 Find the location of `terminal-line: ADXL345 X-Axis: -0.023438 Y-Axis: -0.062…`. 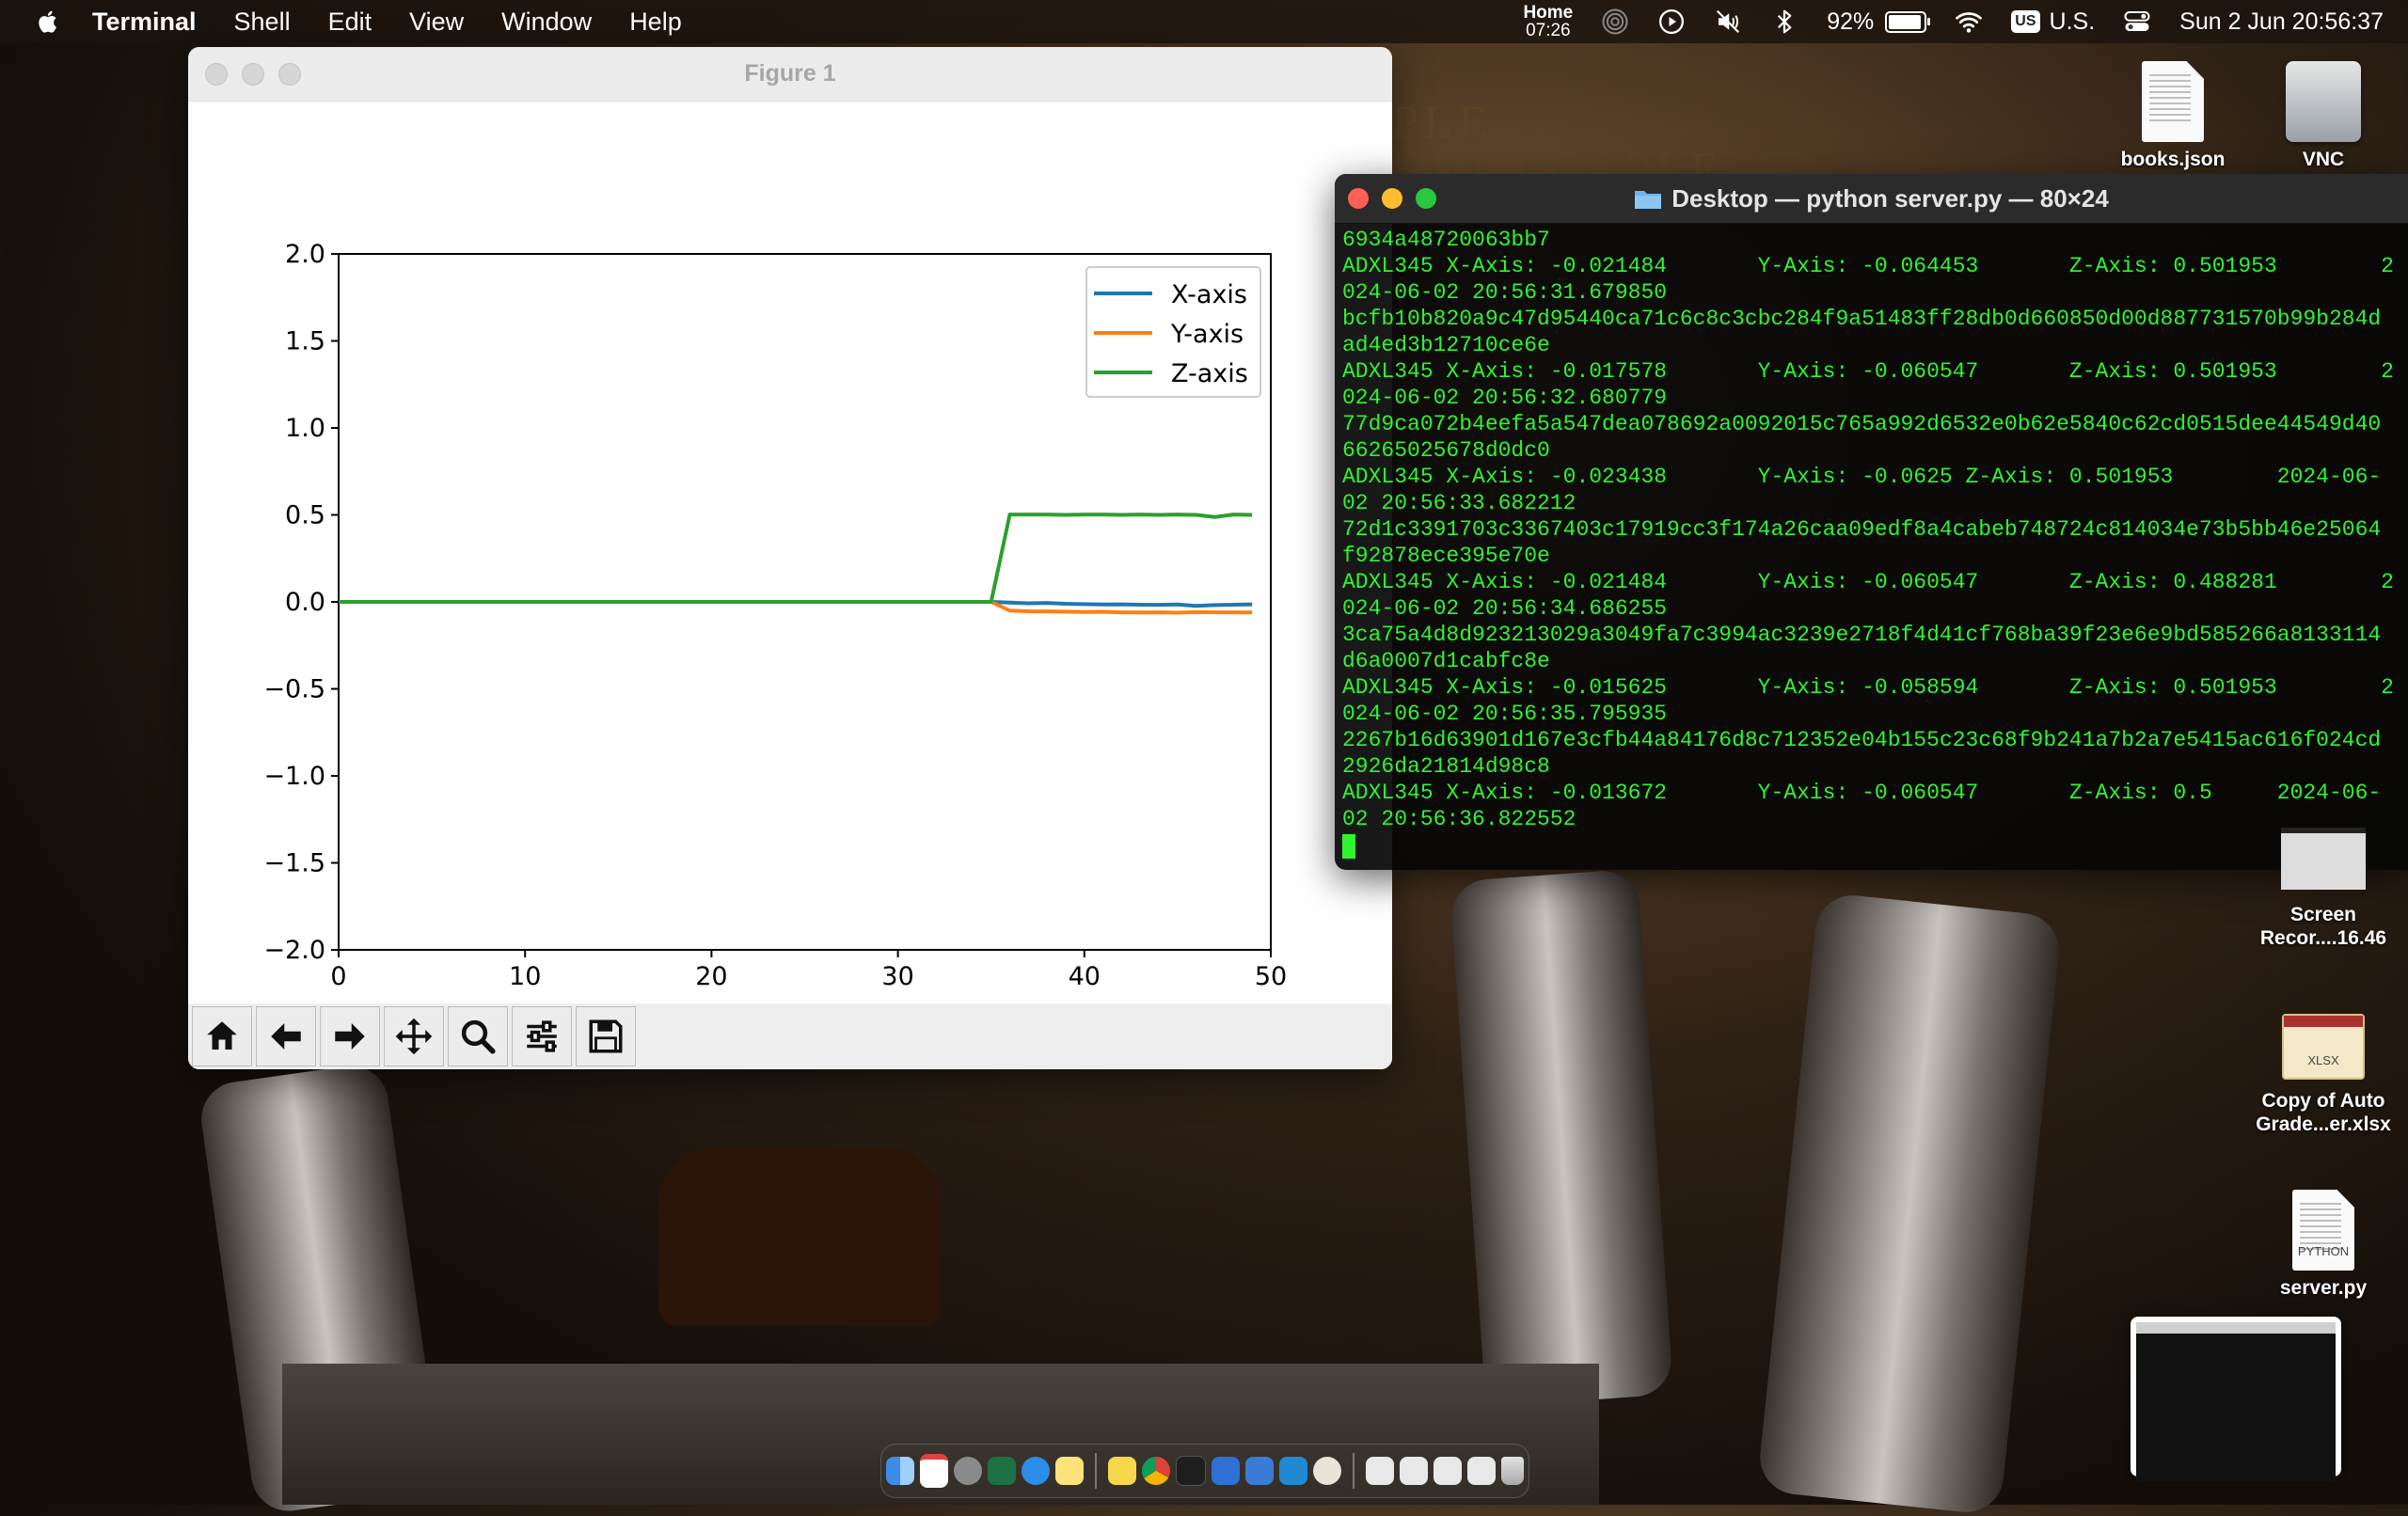

terminal-line: ADXL345 X-Axis: -0.023438 Y-Axis: -0.062… is located at coordinates (1862, 477).